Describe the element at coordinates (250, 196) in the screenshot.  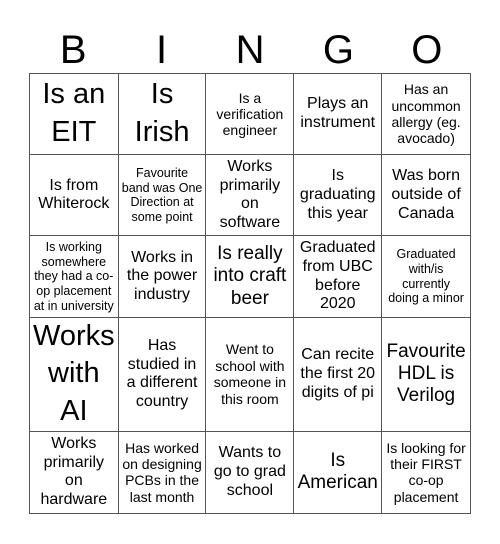
I see `bingo-cell: Works primarily on software` at that location.